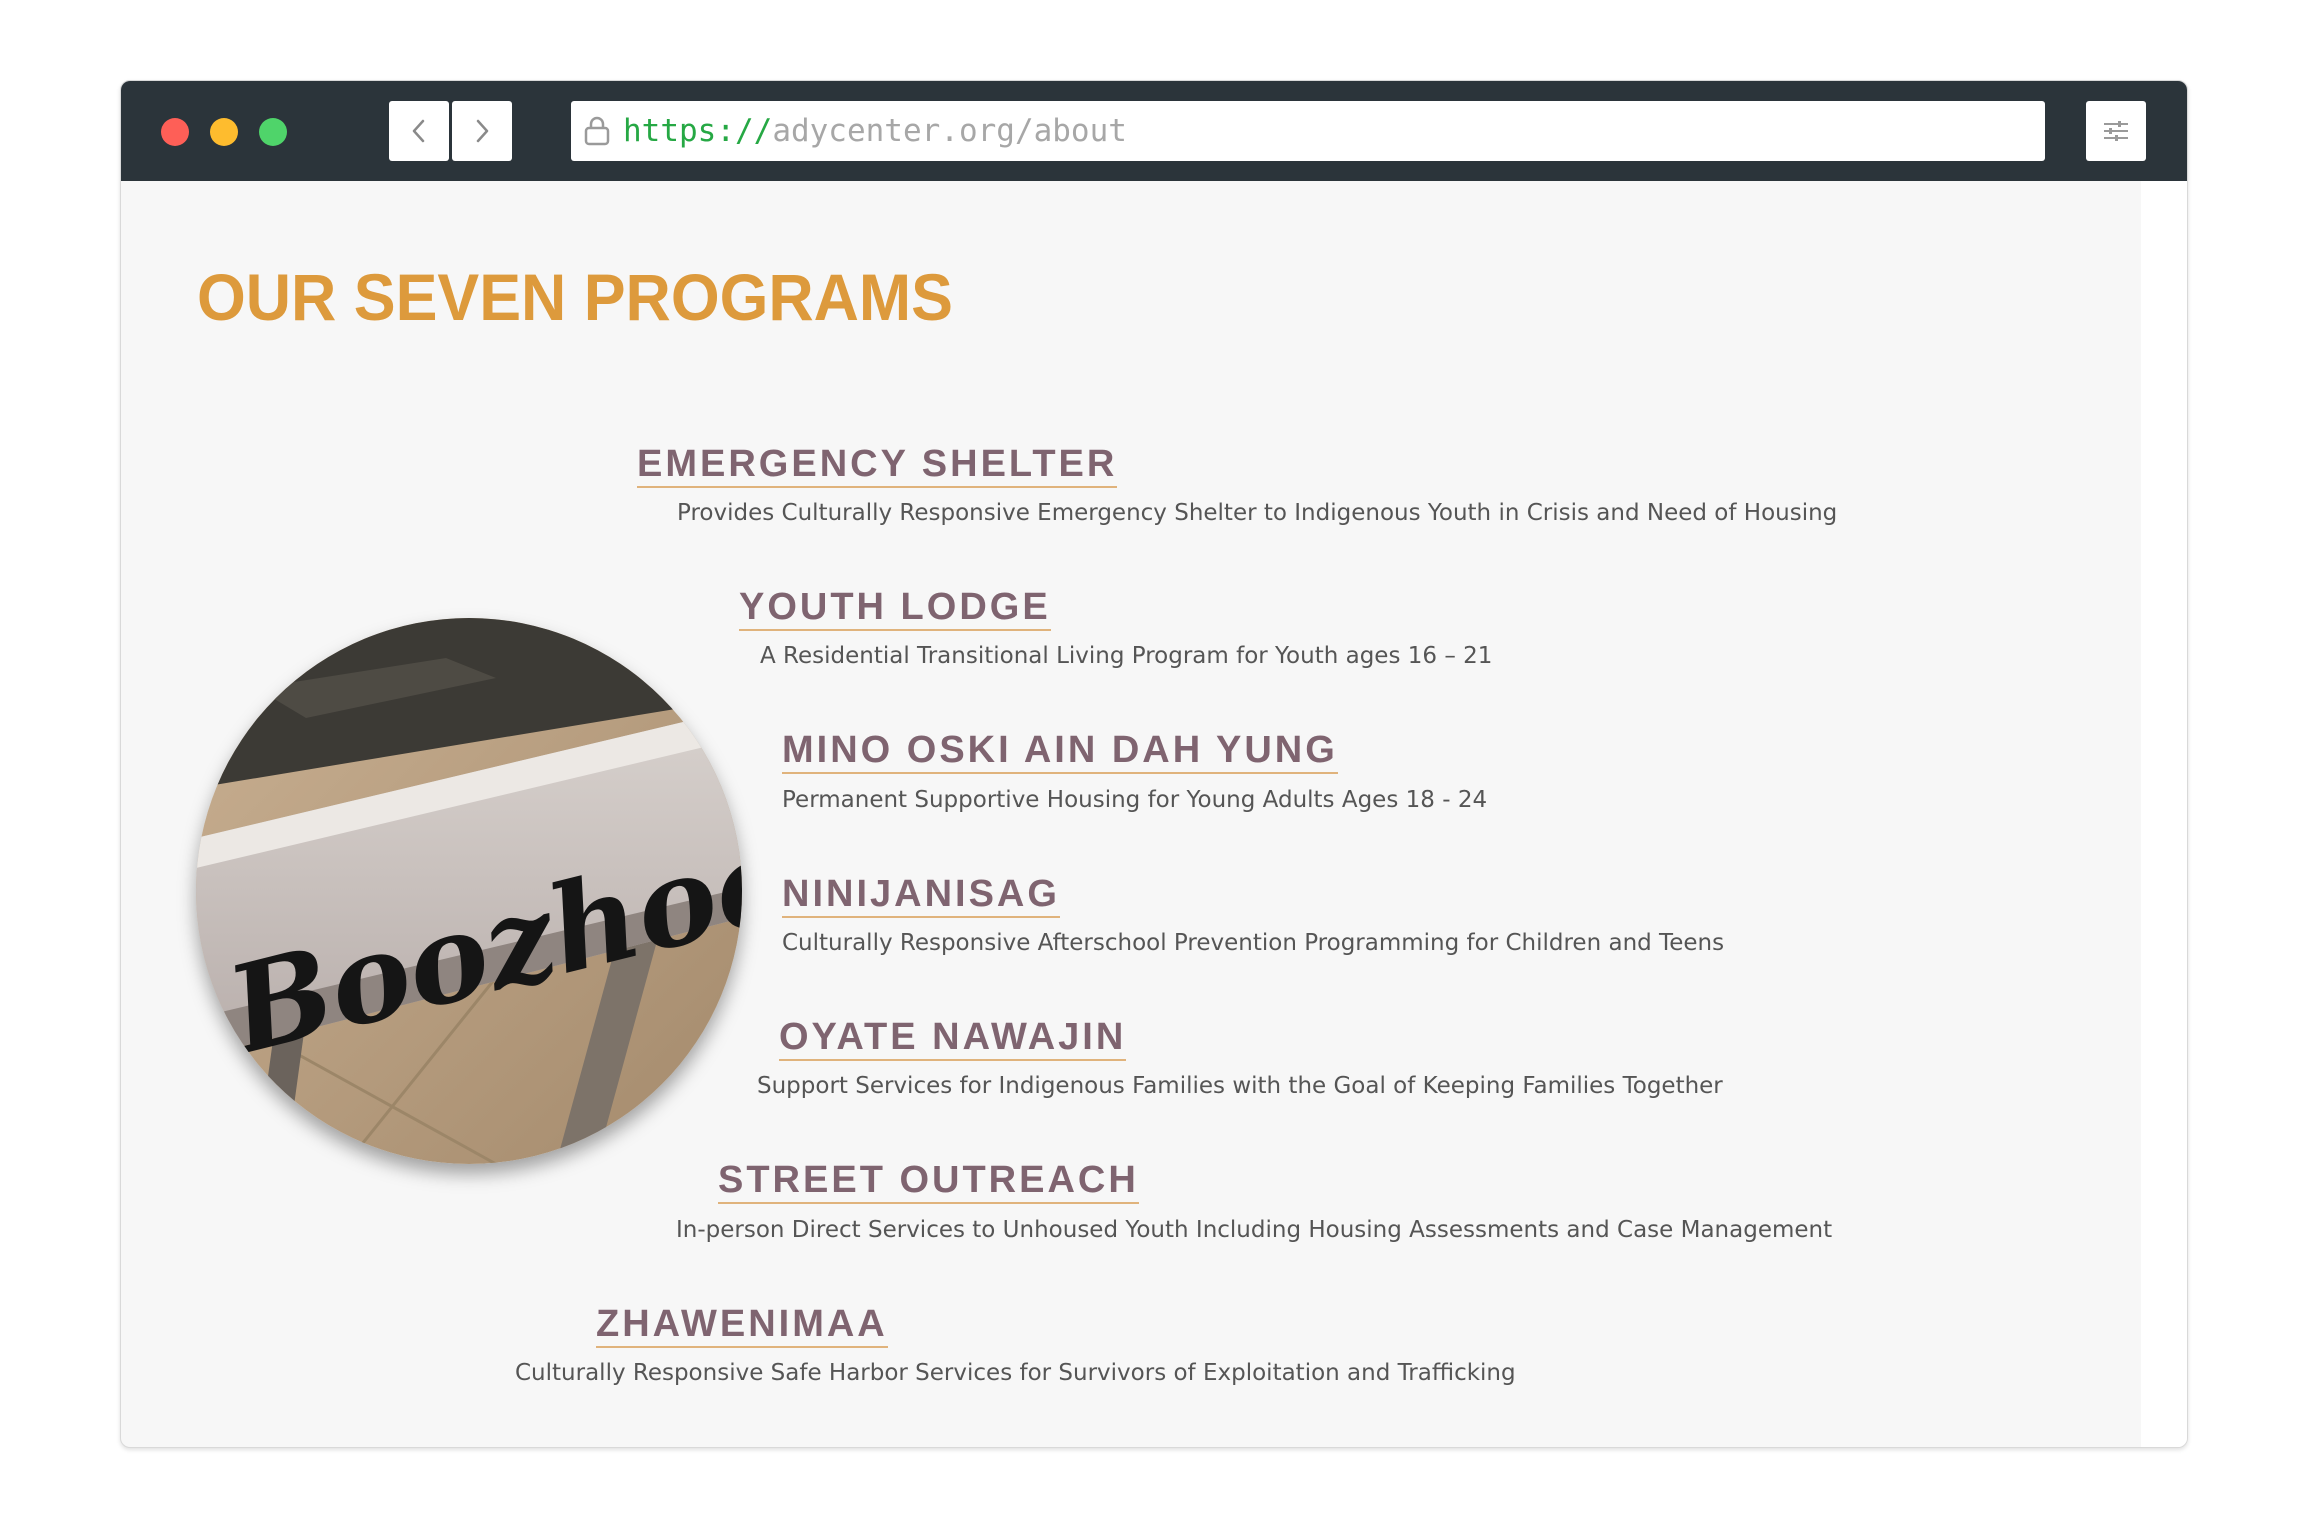  What do you see at coordinates (953, 1039) in the screenshot?
I see `program-title-link: OYATE NAWAJIN` at bounding box center [953, 1039].